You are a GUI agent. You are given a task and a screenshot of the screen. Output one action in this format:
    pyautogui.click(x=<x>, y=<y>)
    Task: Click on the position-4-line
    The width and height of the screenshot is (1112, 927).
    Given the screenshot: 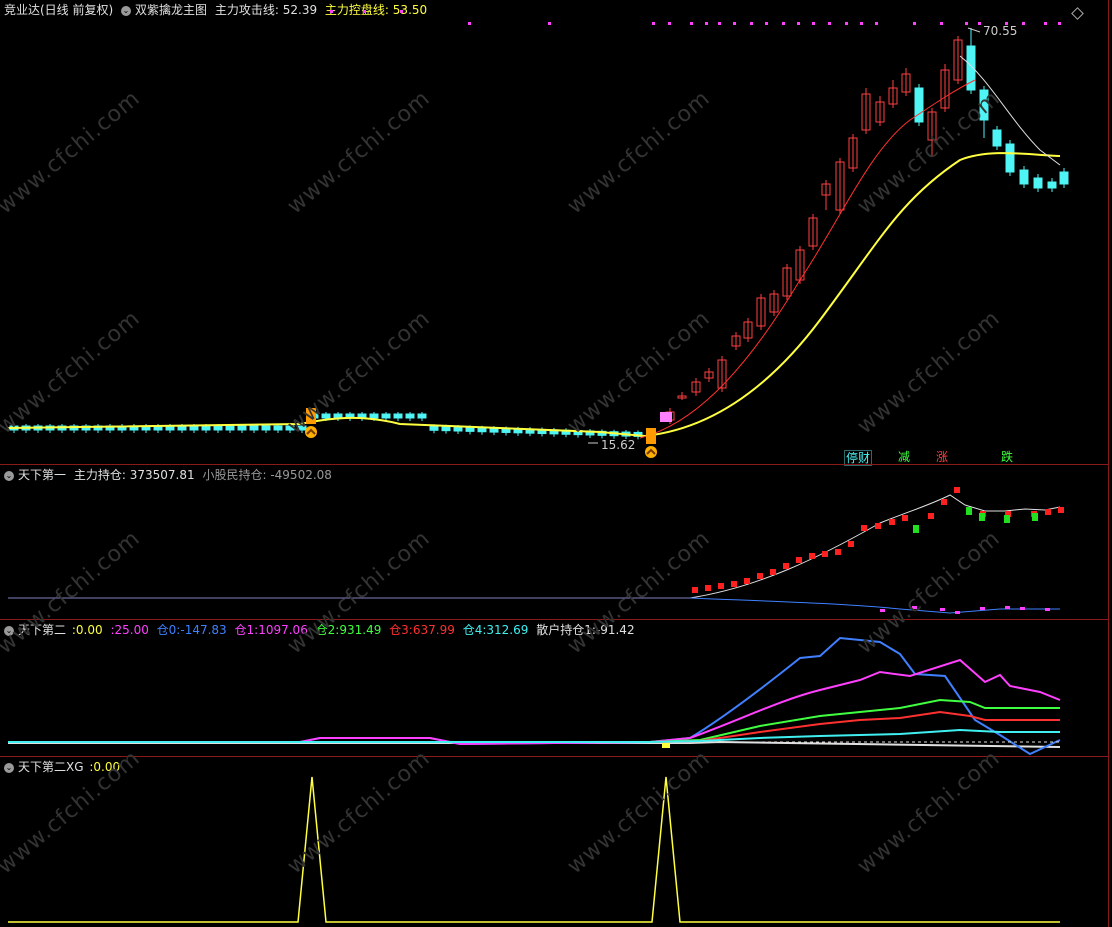 What is the action you would take?
    pyautogui.click(x=534, y=735)
    